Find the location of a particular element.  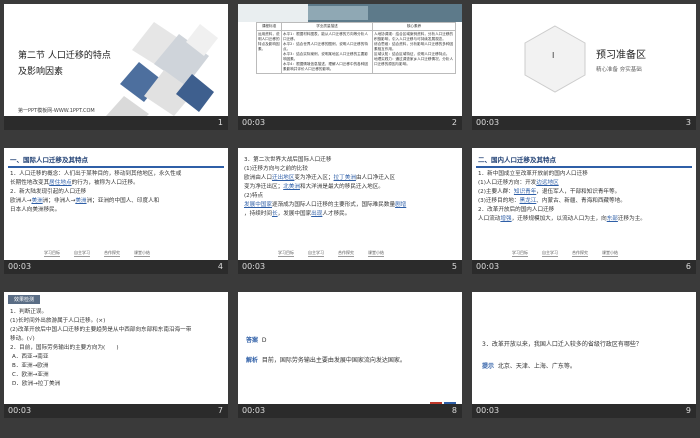

text: 、内蒙古、新疆、青海和西藏等地。 is located at coordinates (581, 201).